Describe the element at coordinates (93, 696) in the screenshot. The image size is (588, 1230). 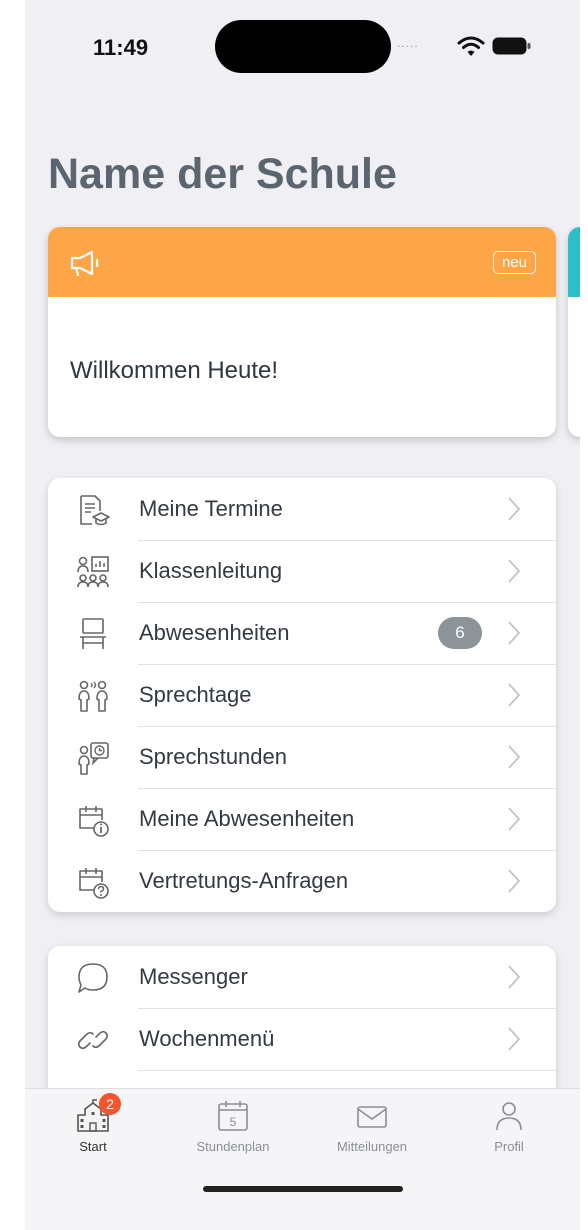
I see `people-talking-icon` at that location.